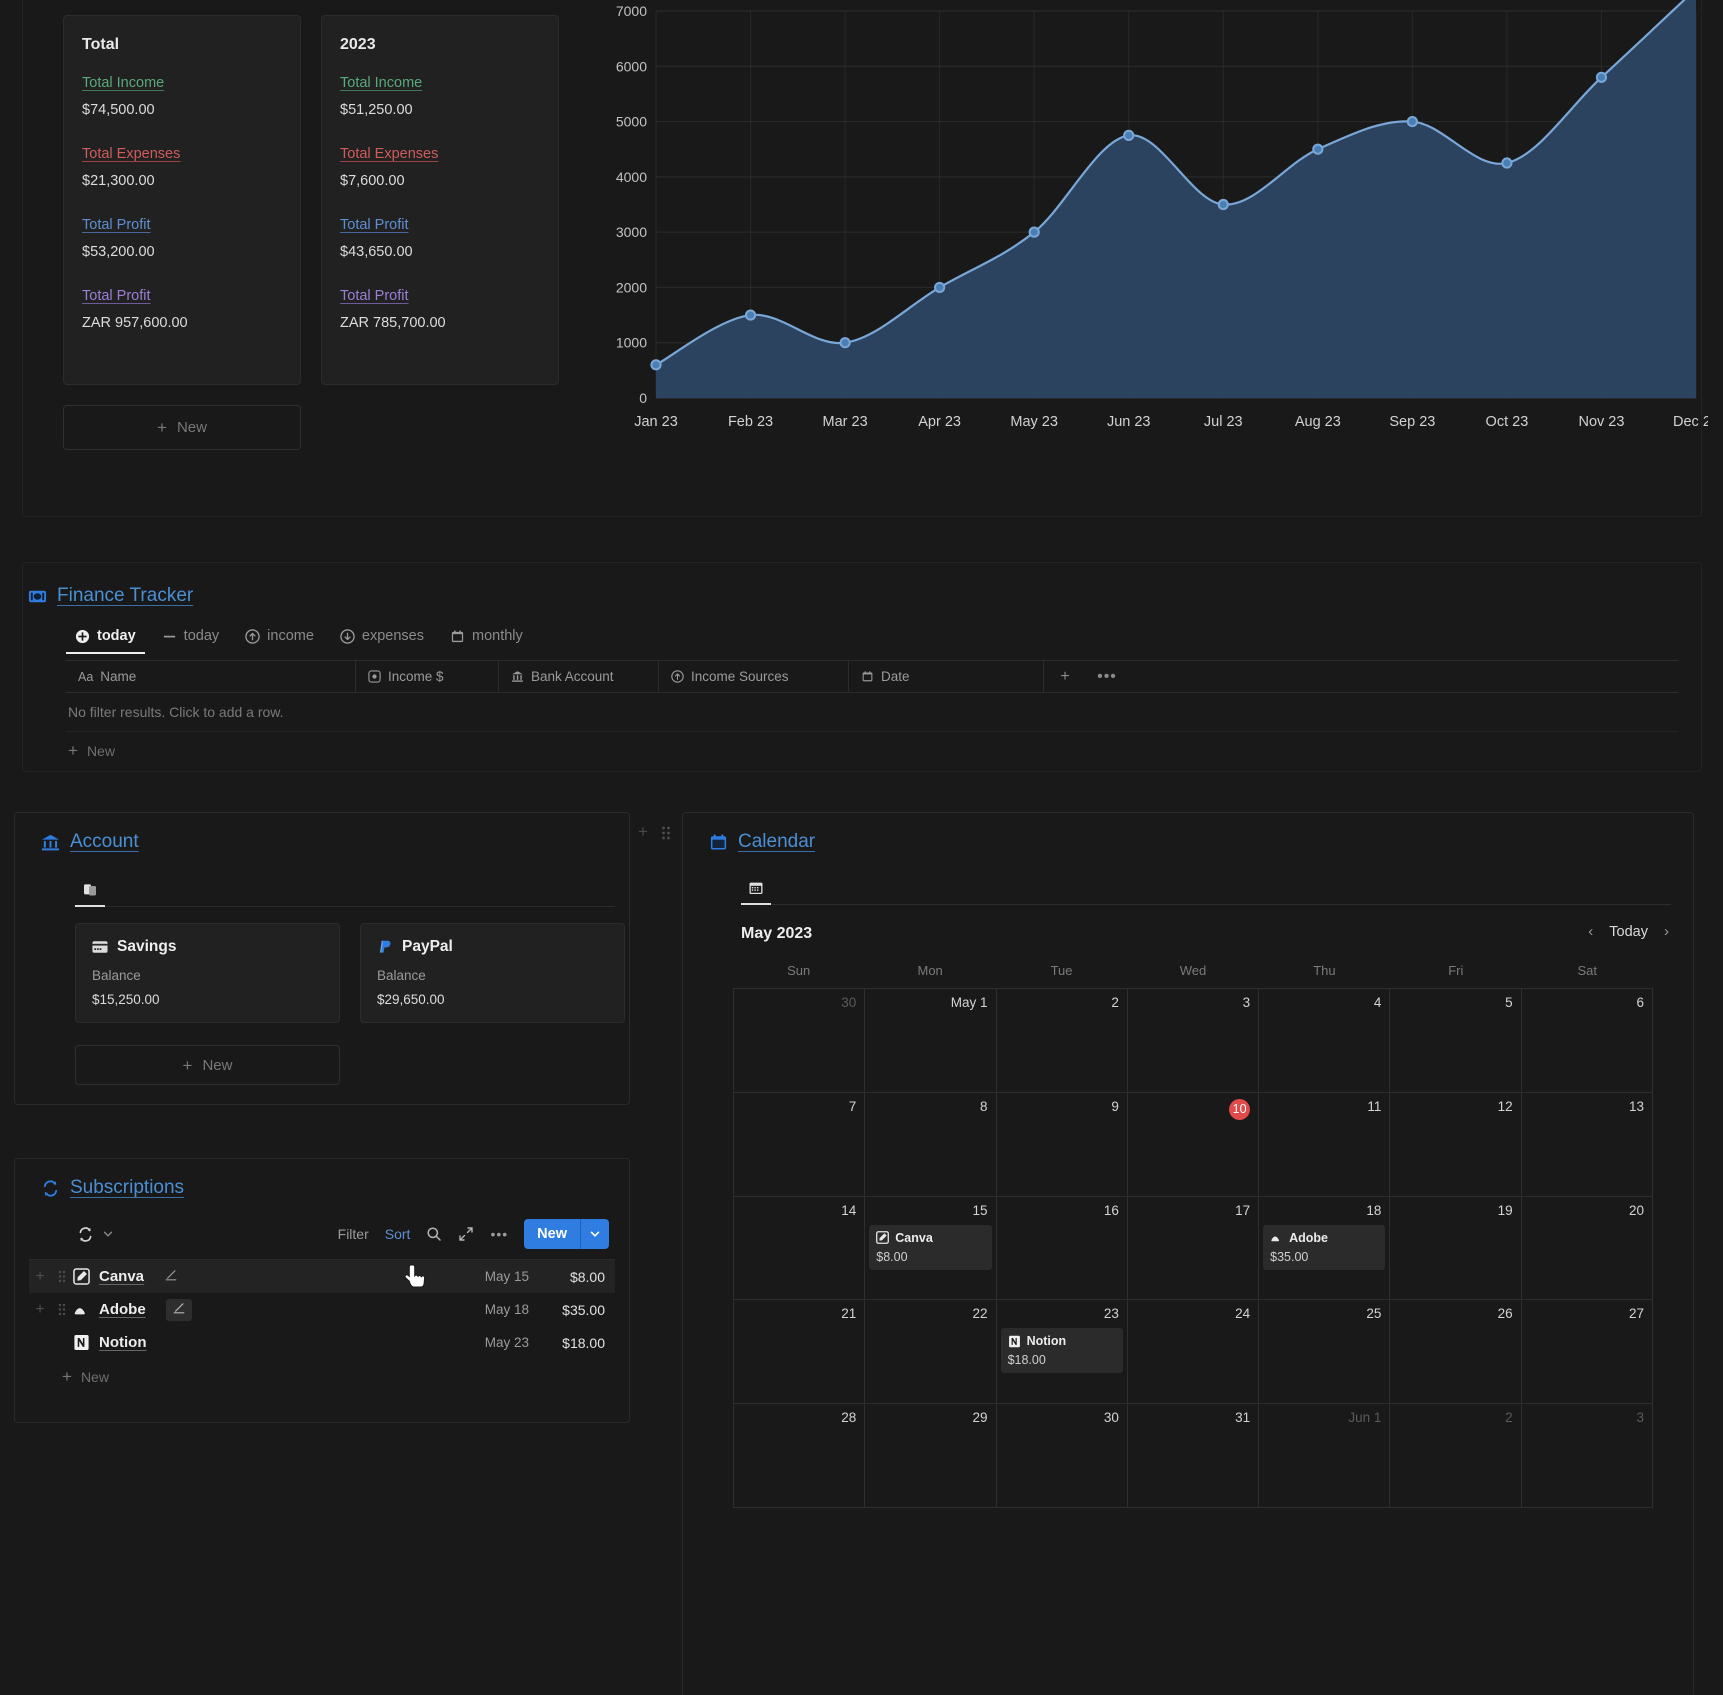  What do you see at coordinates (931, 1144) in the screenshot?
I see `calendar-day-cell: 8` at bounding box center [931, 1144].